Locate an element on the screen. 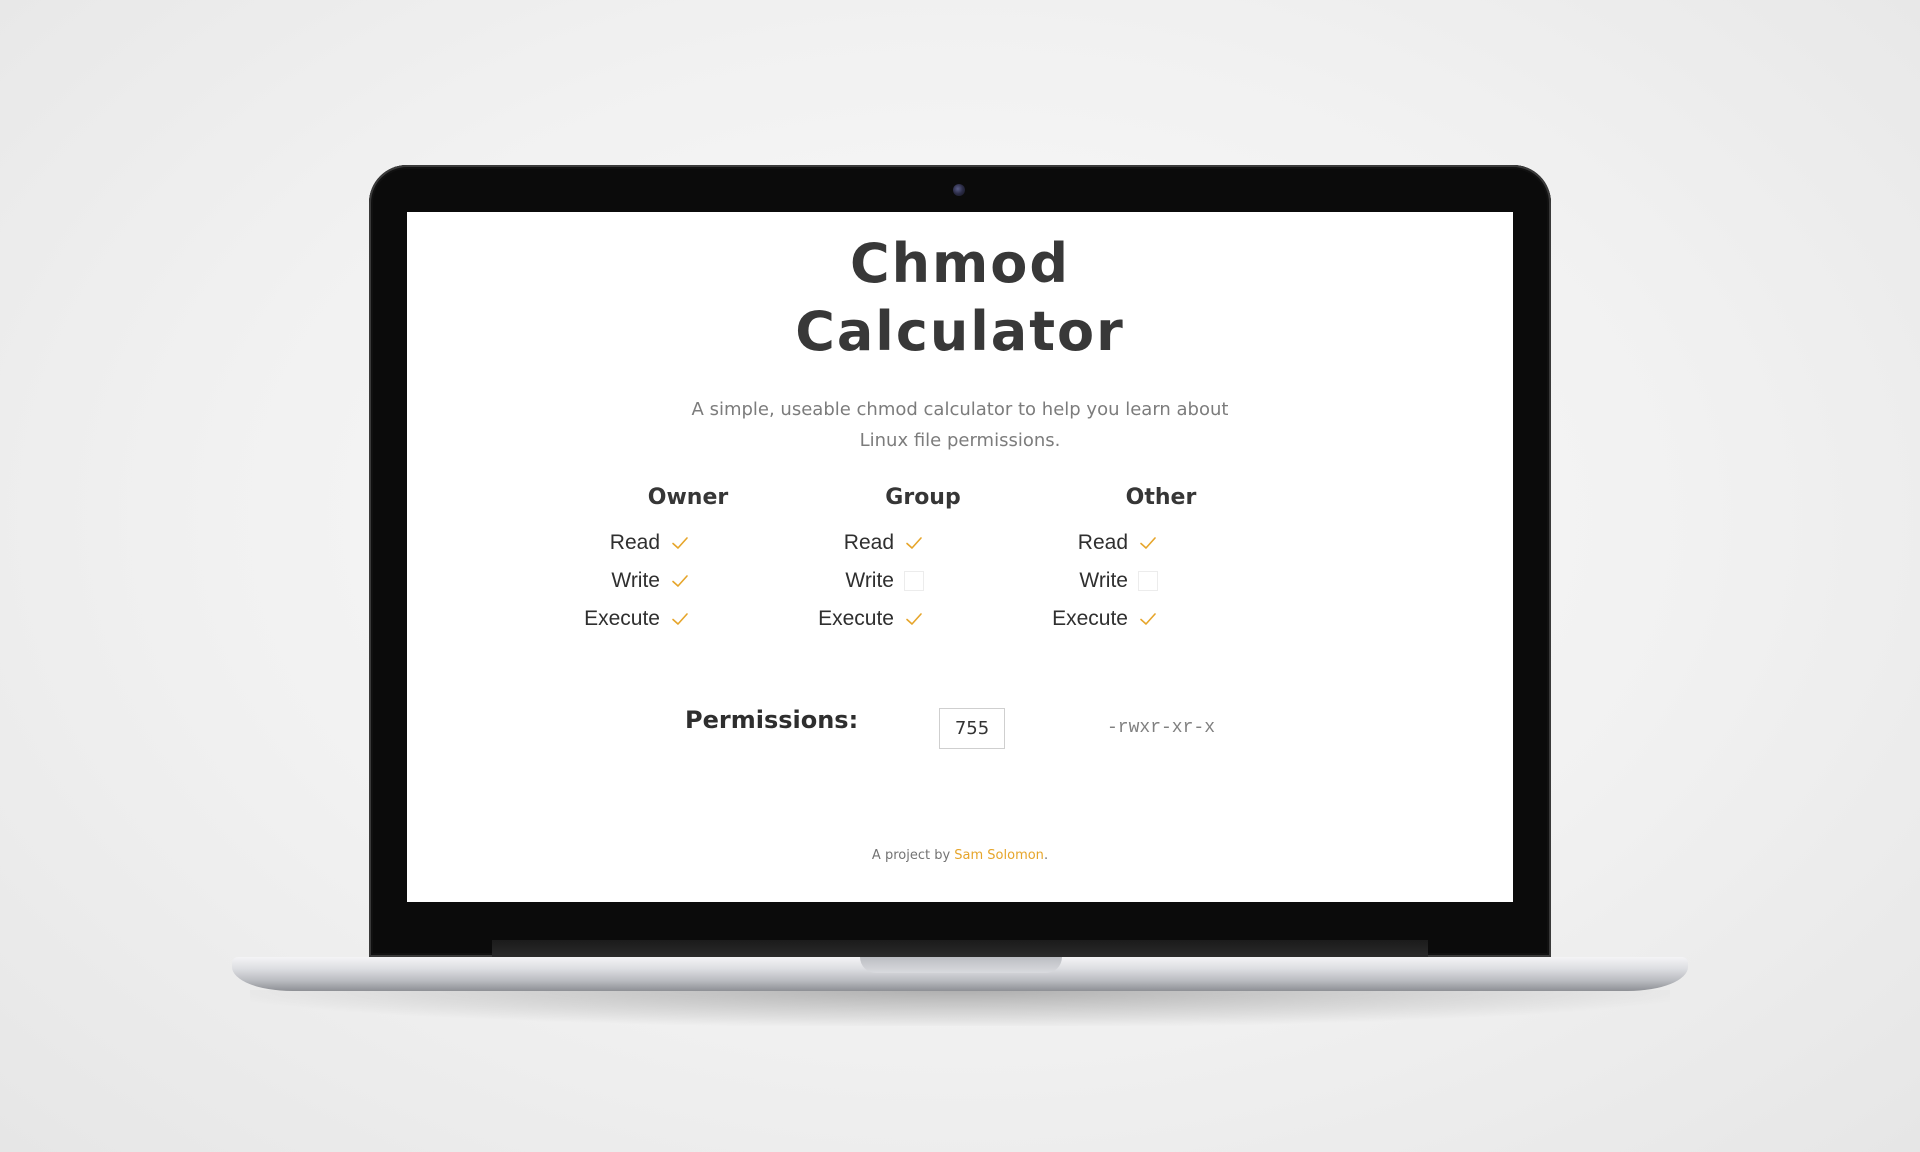  group-write-row: Write is located at coordinates (849, 581).